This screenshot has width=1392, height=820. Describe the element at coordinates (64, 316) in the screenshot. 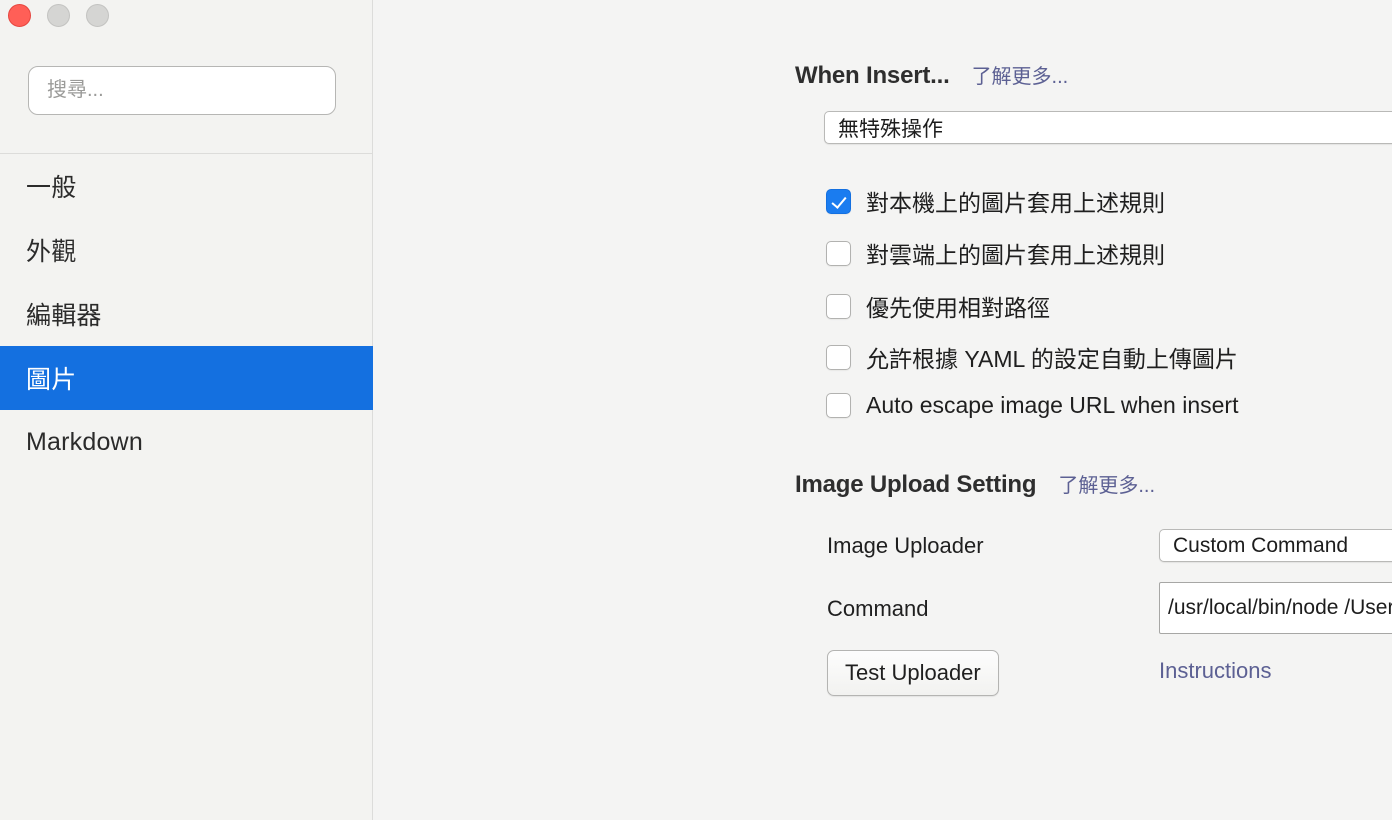

I see `sidebar-item-label: 編輯器` at that location.